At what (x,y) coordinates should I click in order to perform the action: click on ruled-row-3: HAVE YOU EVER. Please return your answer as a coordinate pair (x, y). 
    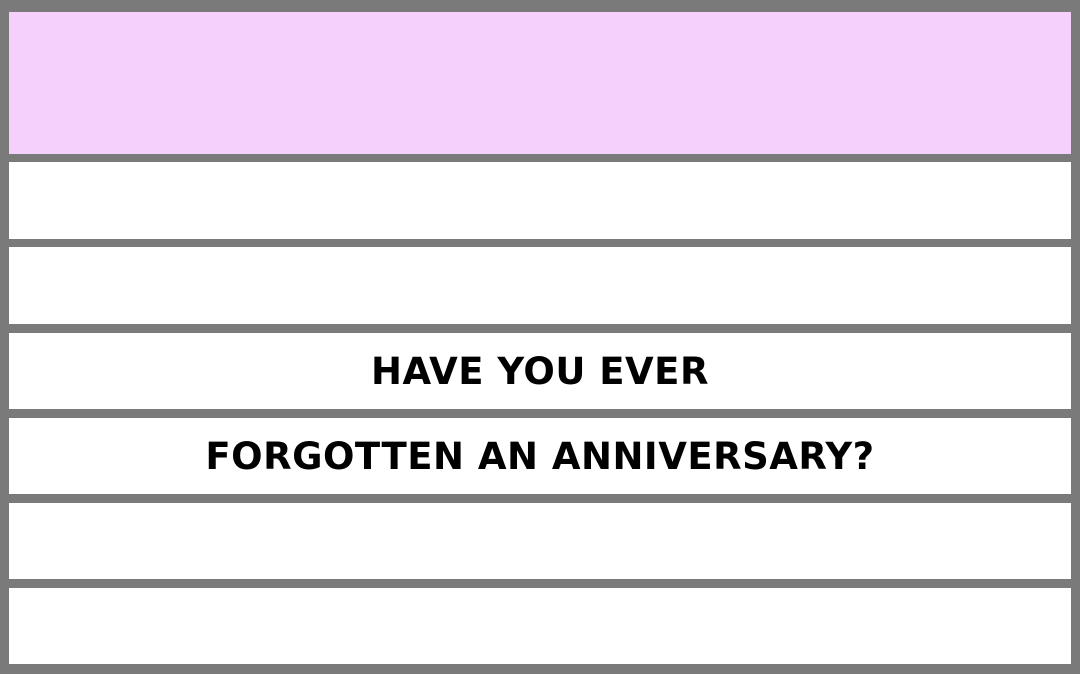
    Looking at the image, I should click on (540, 371).